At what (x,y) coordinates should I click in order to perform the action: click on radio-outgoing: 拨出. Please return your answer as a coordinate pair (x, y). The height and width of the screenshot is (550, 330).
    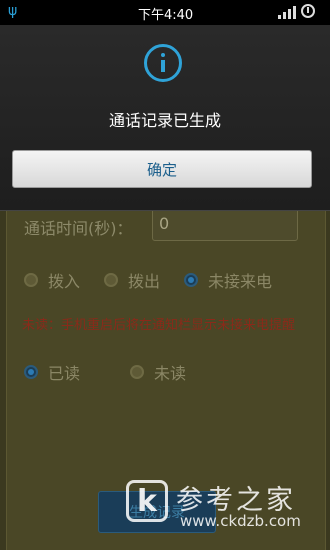
    Looking at the image, I should click on (132, 280).